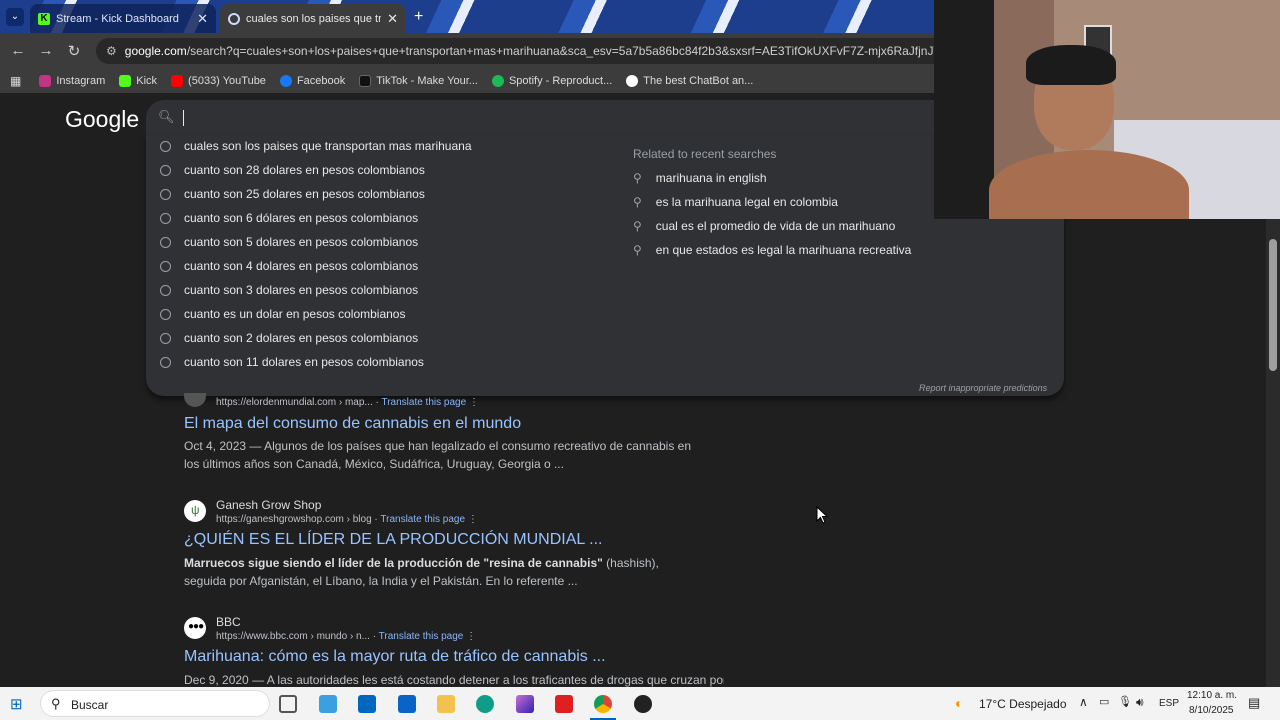 This screenshot has width=1280, height=720. Describe the element at coordinates (74, 51) in the screenshot. I see `reload-icon: ↻` at that location.